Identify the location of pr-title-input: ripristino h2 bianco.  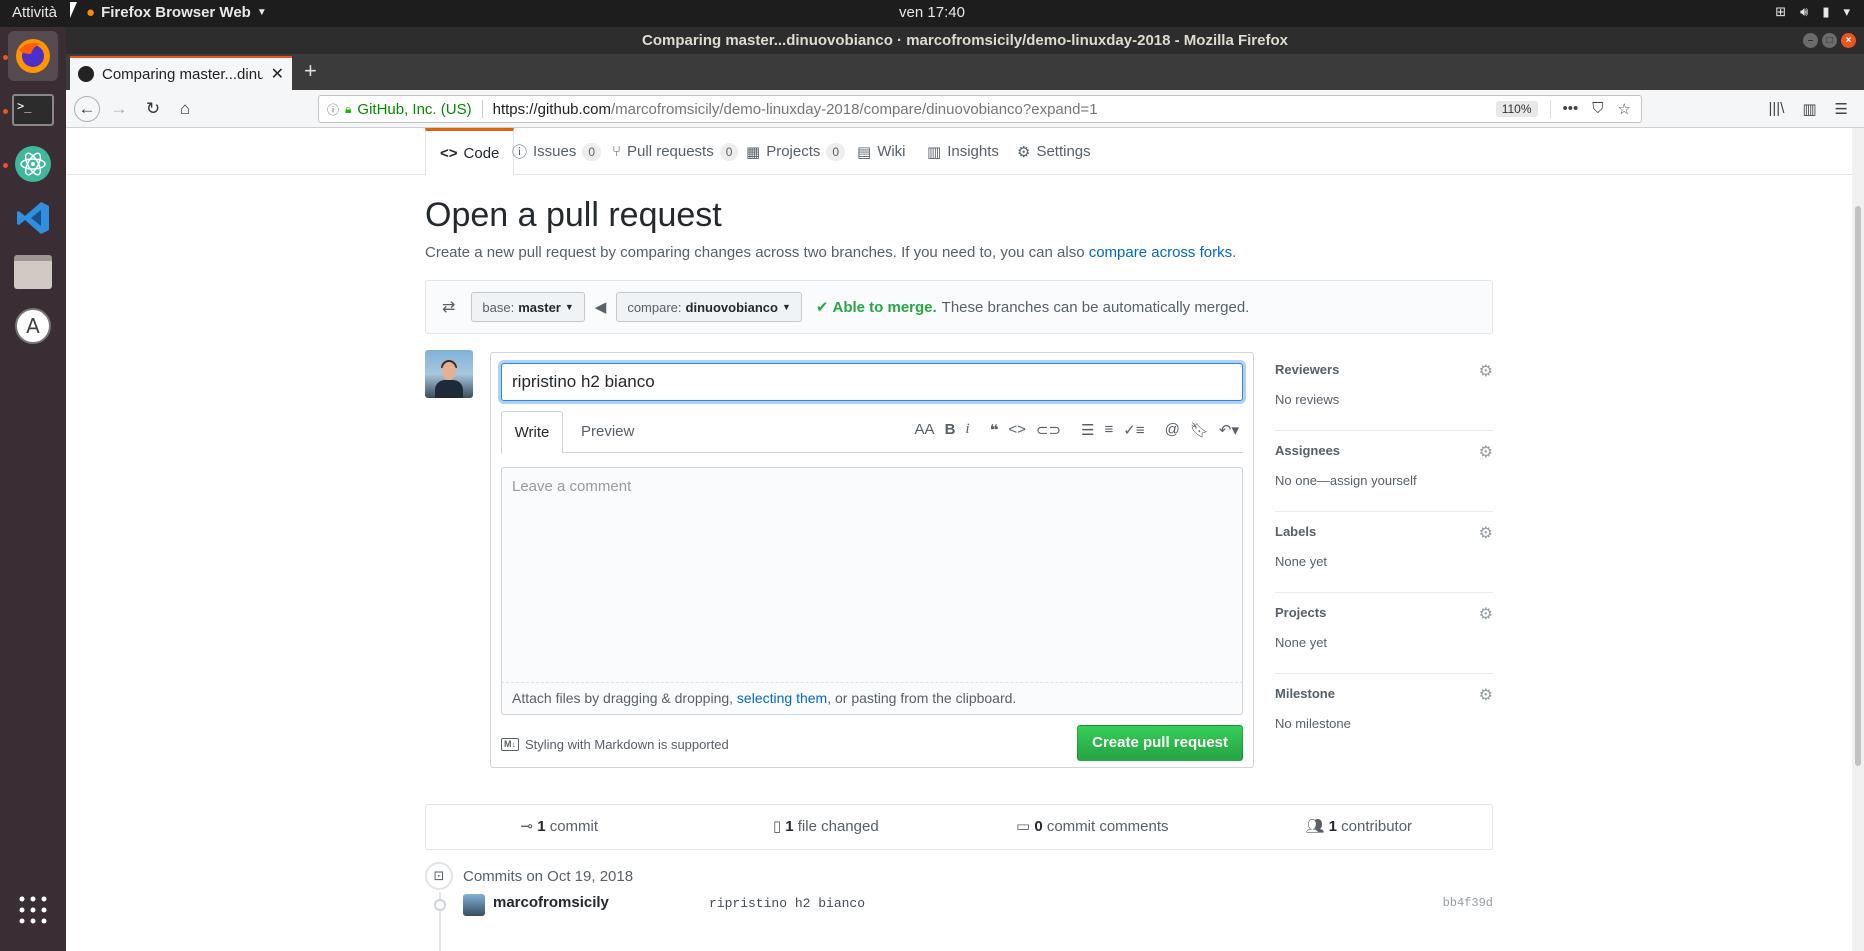
(872, 382).